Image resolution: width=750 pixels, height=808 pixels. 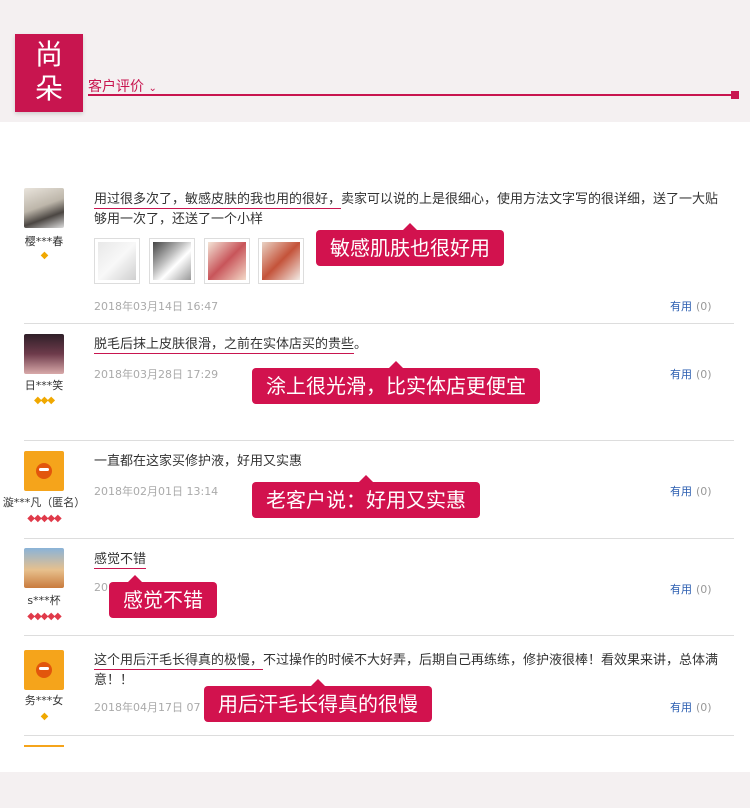 I want to click on reviewer-name: 务***女, so click(x=44, y=700).